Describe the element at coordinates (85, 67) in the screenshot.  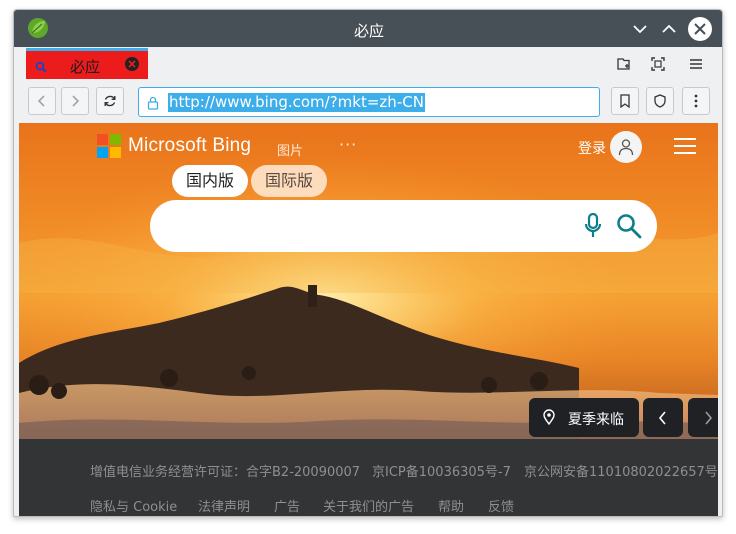
I see `tab-label: 必应` at that location.